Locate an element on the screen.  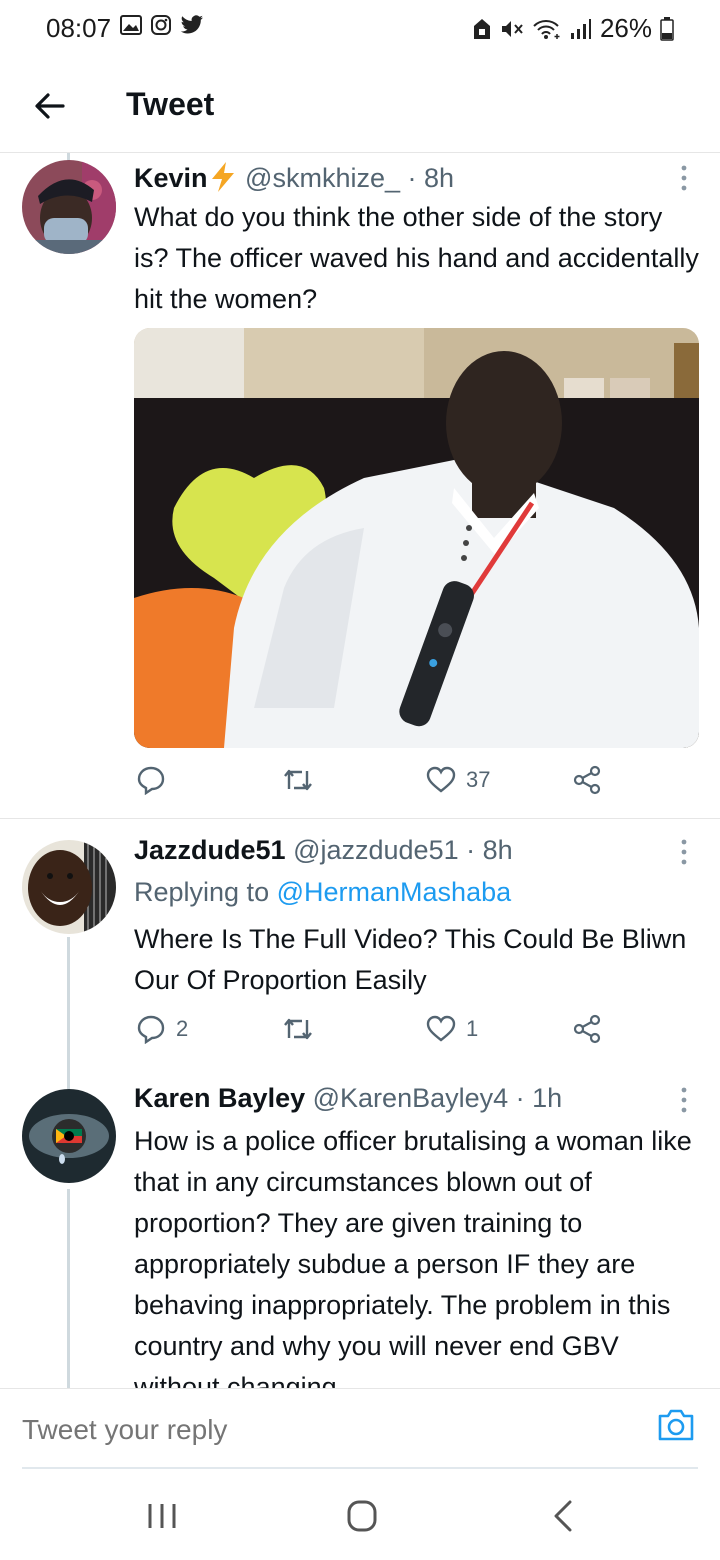
tweet-actions: 37 is located at coordinates (374, 785).